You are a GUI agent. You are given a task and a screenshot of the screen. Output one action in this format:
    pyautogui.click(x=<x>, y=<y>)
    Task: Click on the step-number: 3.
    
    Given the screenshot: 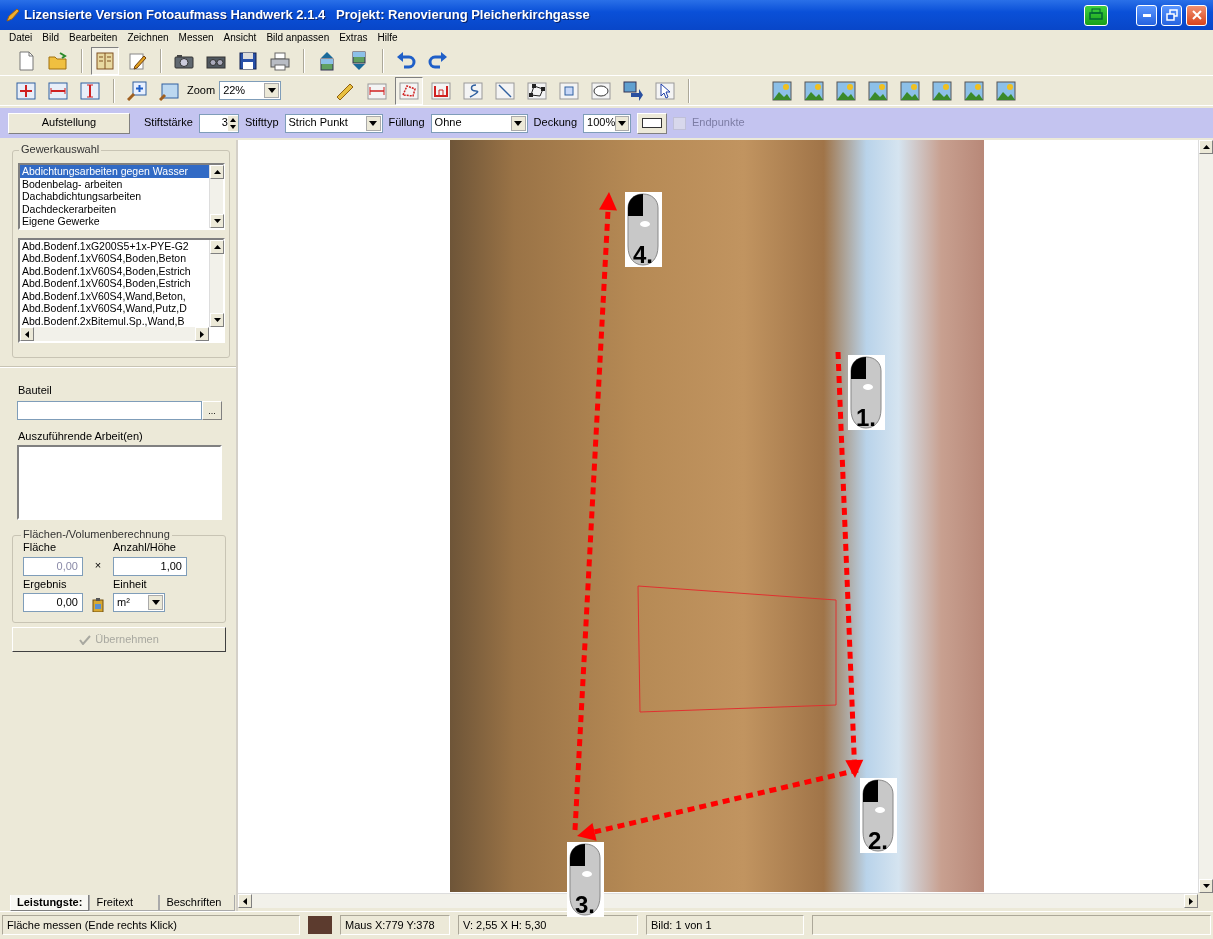 What is the action you would take?
    pyautogui.click(x=585, y=904)
    